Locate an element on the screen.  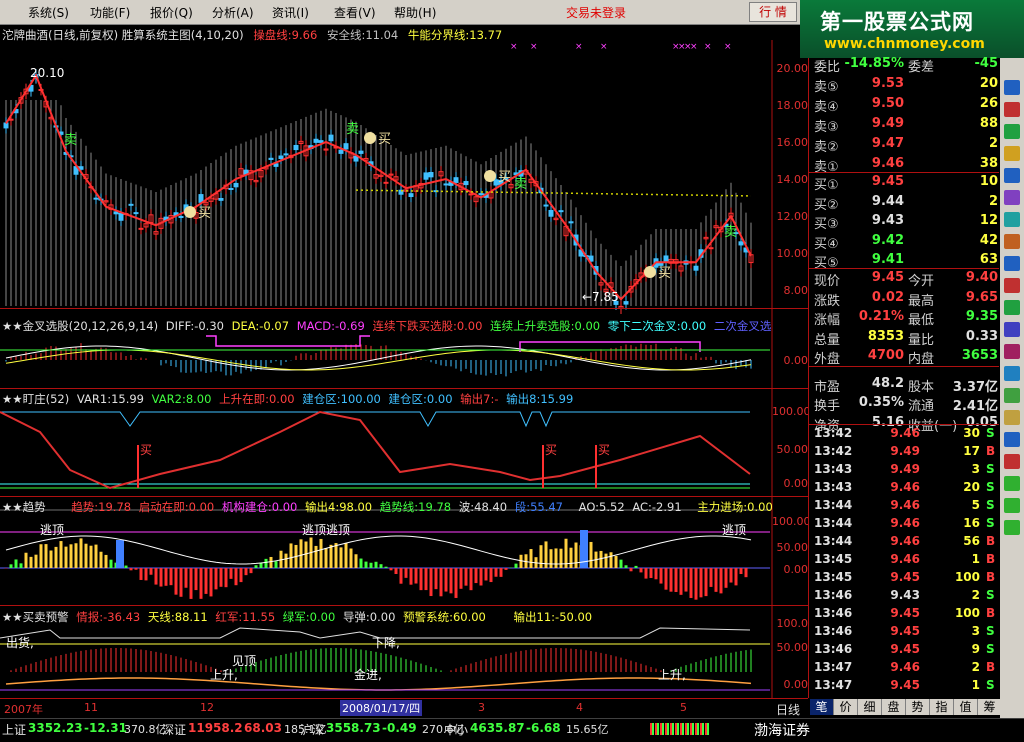
broker-name: 渤海证券 is located at coordinates (782, 731).